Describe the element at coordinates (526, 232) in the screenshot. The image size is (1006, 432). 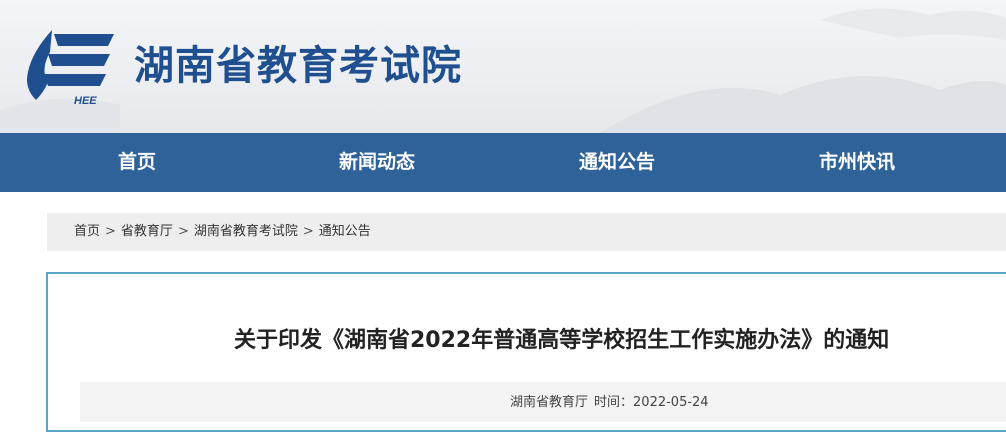
I see `breadcrumb: 首页 > 省教育厅 > 湖南省教育考试院 > 通知公告` at that location.